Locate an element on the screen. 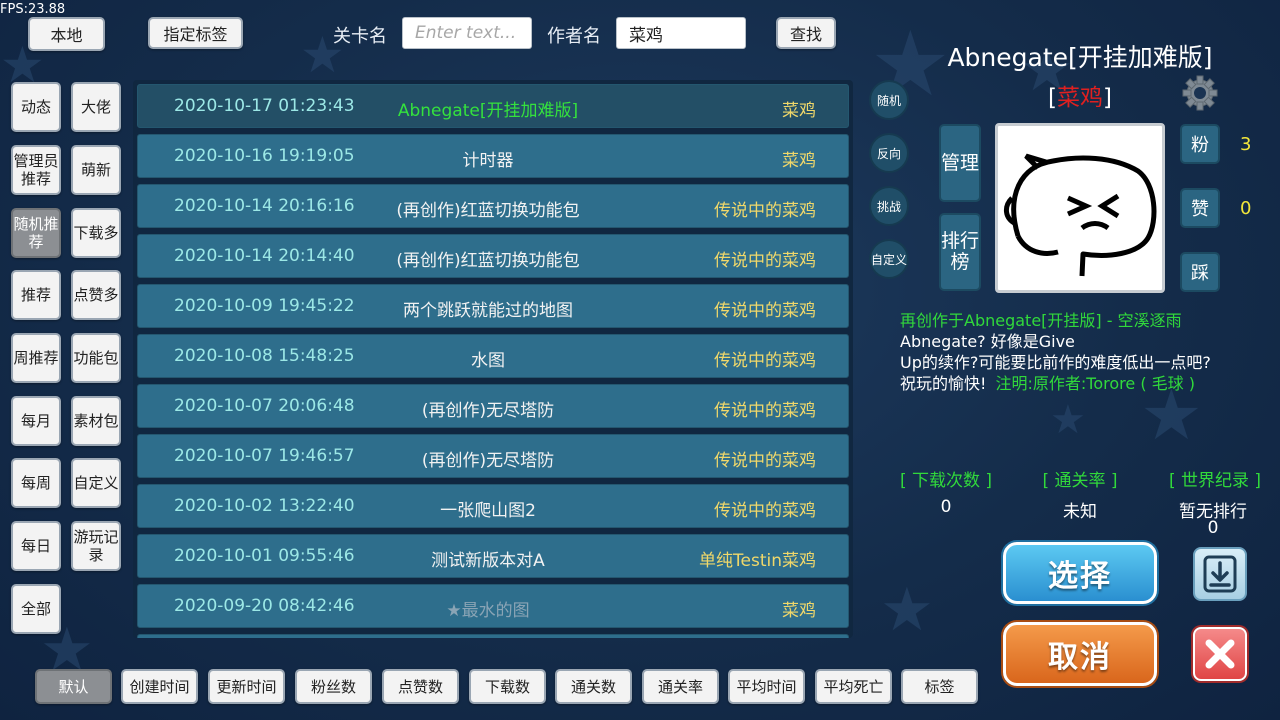 The width and height of the screenshot is (1280, 720). author-name: 菜鸡 is located at coordinates (1080, 98).